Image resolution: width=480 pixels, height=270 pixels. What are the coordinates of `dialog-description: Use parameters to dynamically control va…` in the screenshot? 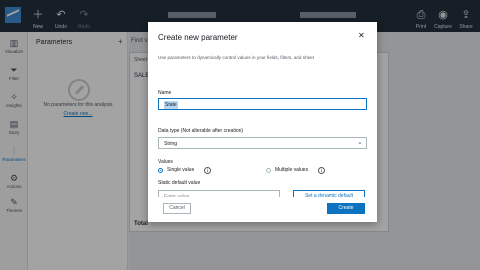 It's located at (236, 57).